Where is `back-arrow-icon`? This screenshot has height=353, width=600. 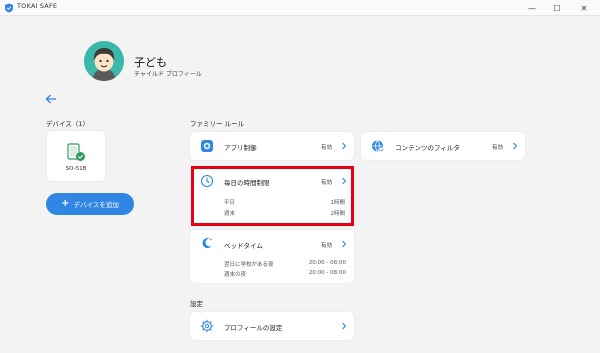 back-arrow-icon is located at coordinates (51, 99).